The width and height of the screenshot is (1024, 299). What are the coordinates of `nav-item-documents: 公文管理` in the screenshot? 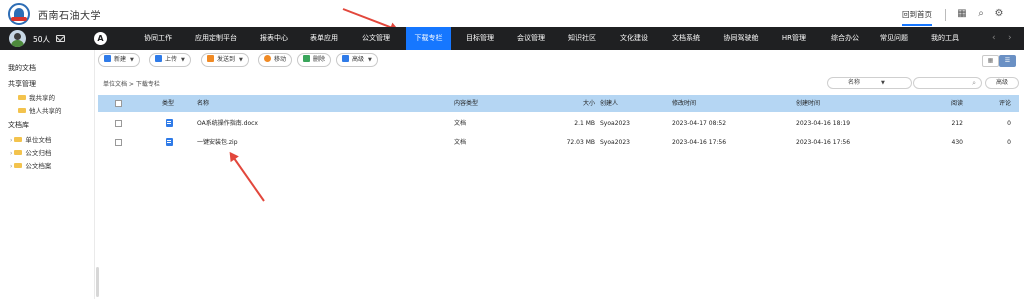 It's located at (376, 38).